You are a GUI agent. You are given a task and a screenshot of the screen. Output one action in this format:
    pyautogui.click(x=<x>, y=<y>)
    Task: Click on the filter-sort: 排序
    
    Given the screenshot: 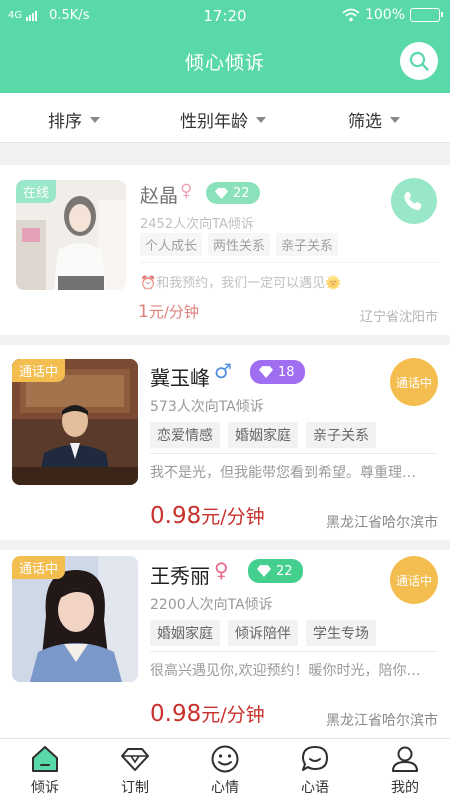 What is the action you would take?
    pyautogui.click(x=74, y=119)
    